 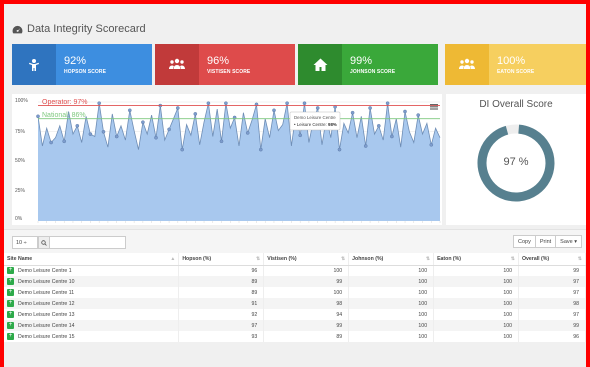 I want to click on site-name: Demo Leisure Centre 1, so click(x=45, y=271).